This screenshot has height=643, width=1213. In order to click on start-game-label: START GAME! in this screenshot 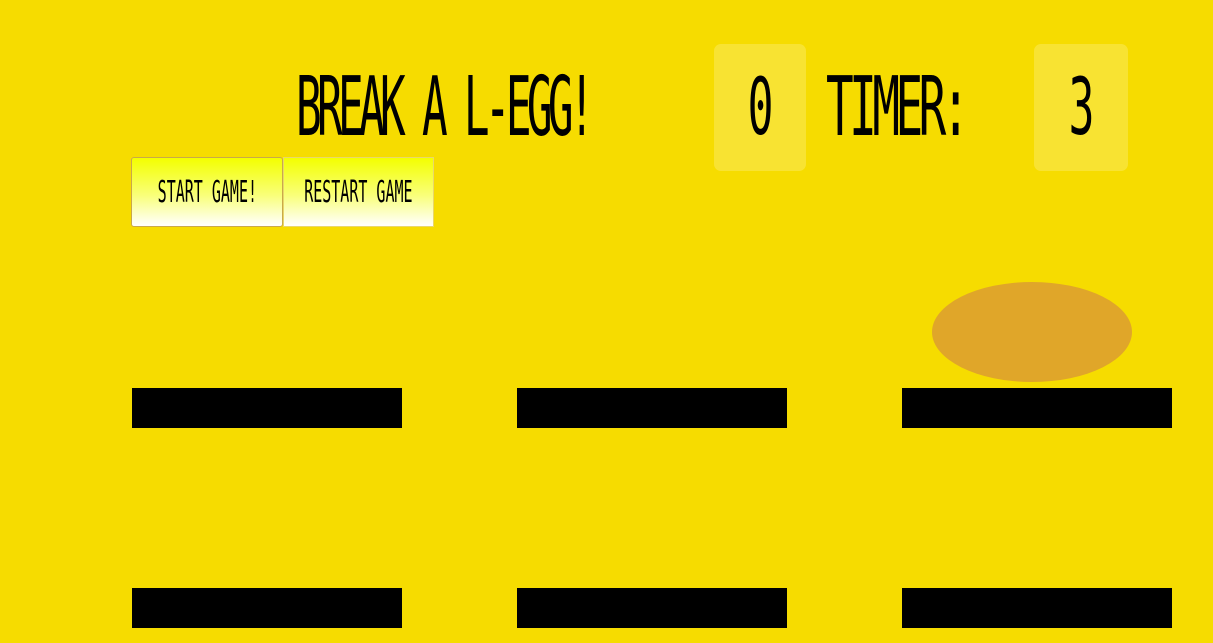, I will do `click(207, 192)`.